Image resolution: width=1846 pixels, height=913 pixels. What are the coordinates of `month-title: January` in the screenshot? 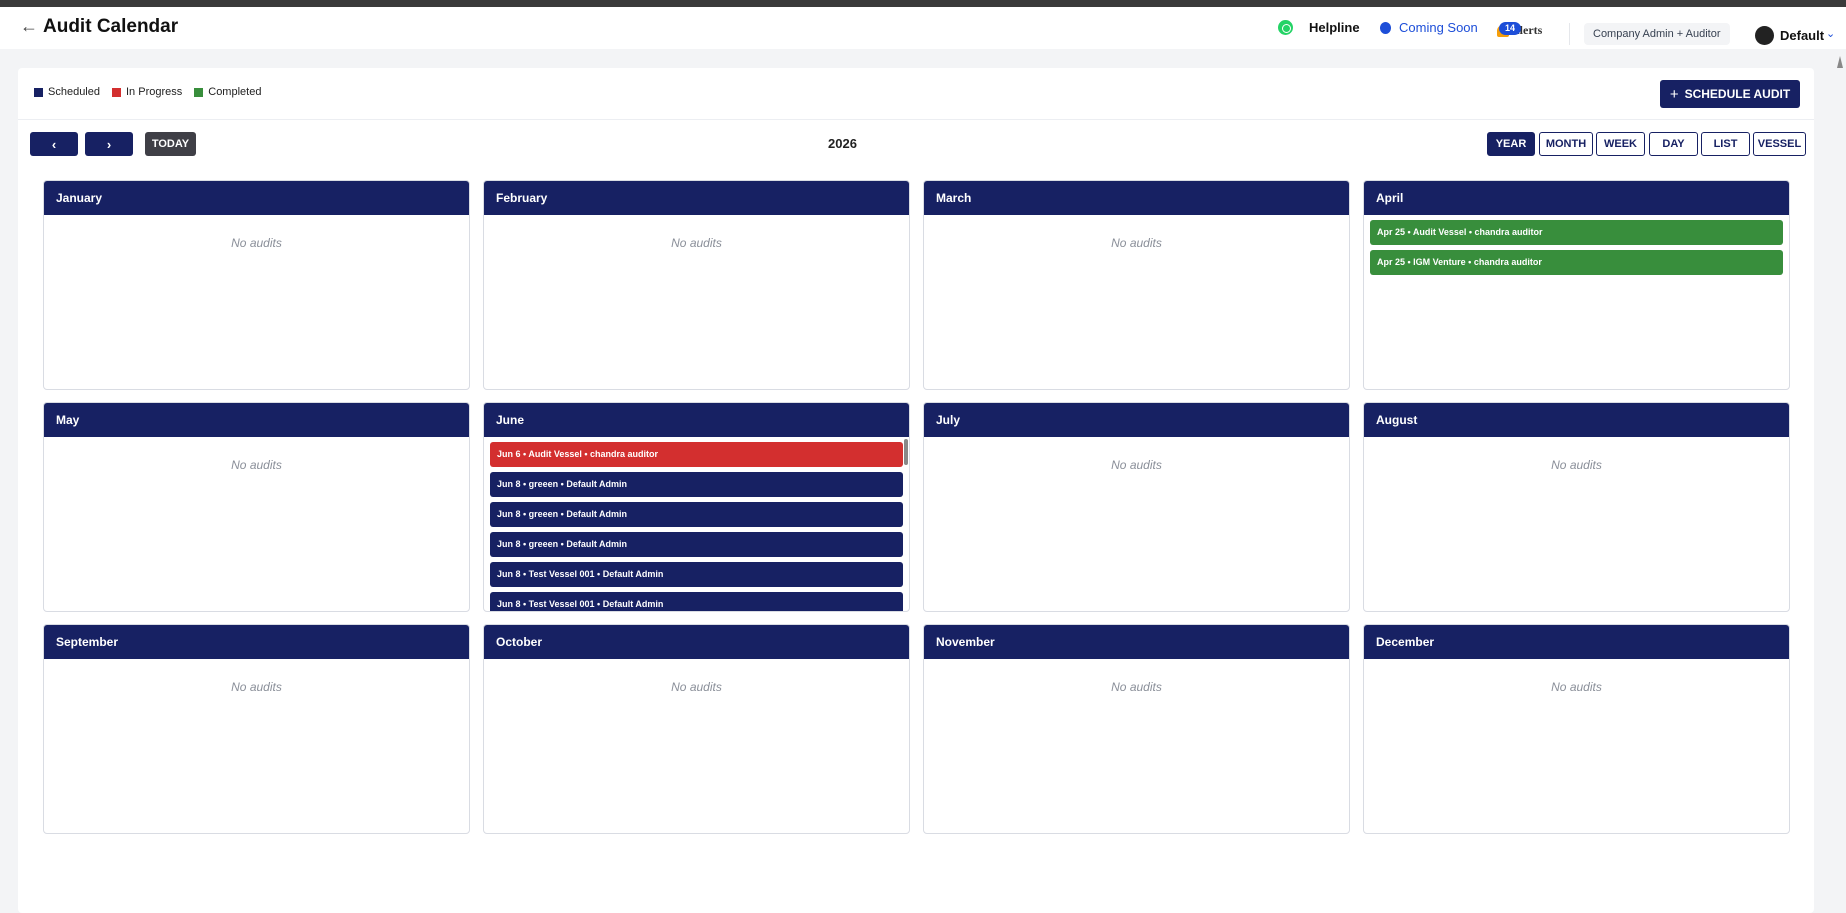 It's located at (256, 198).